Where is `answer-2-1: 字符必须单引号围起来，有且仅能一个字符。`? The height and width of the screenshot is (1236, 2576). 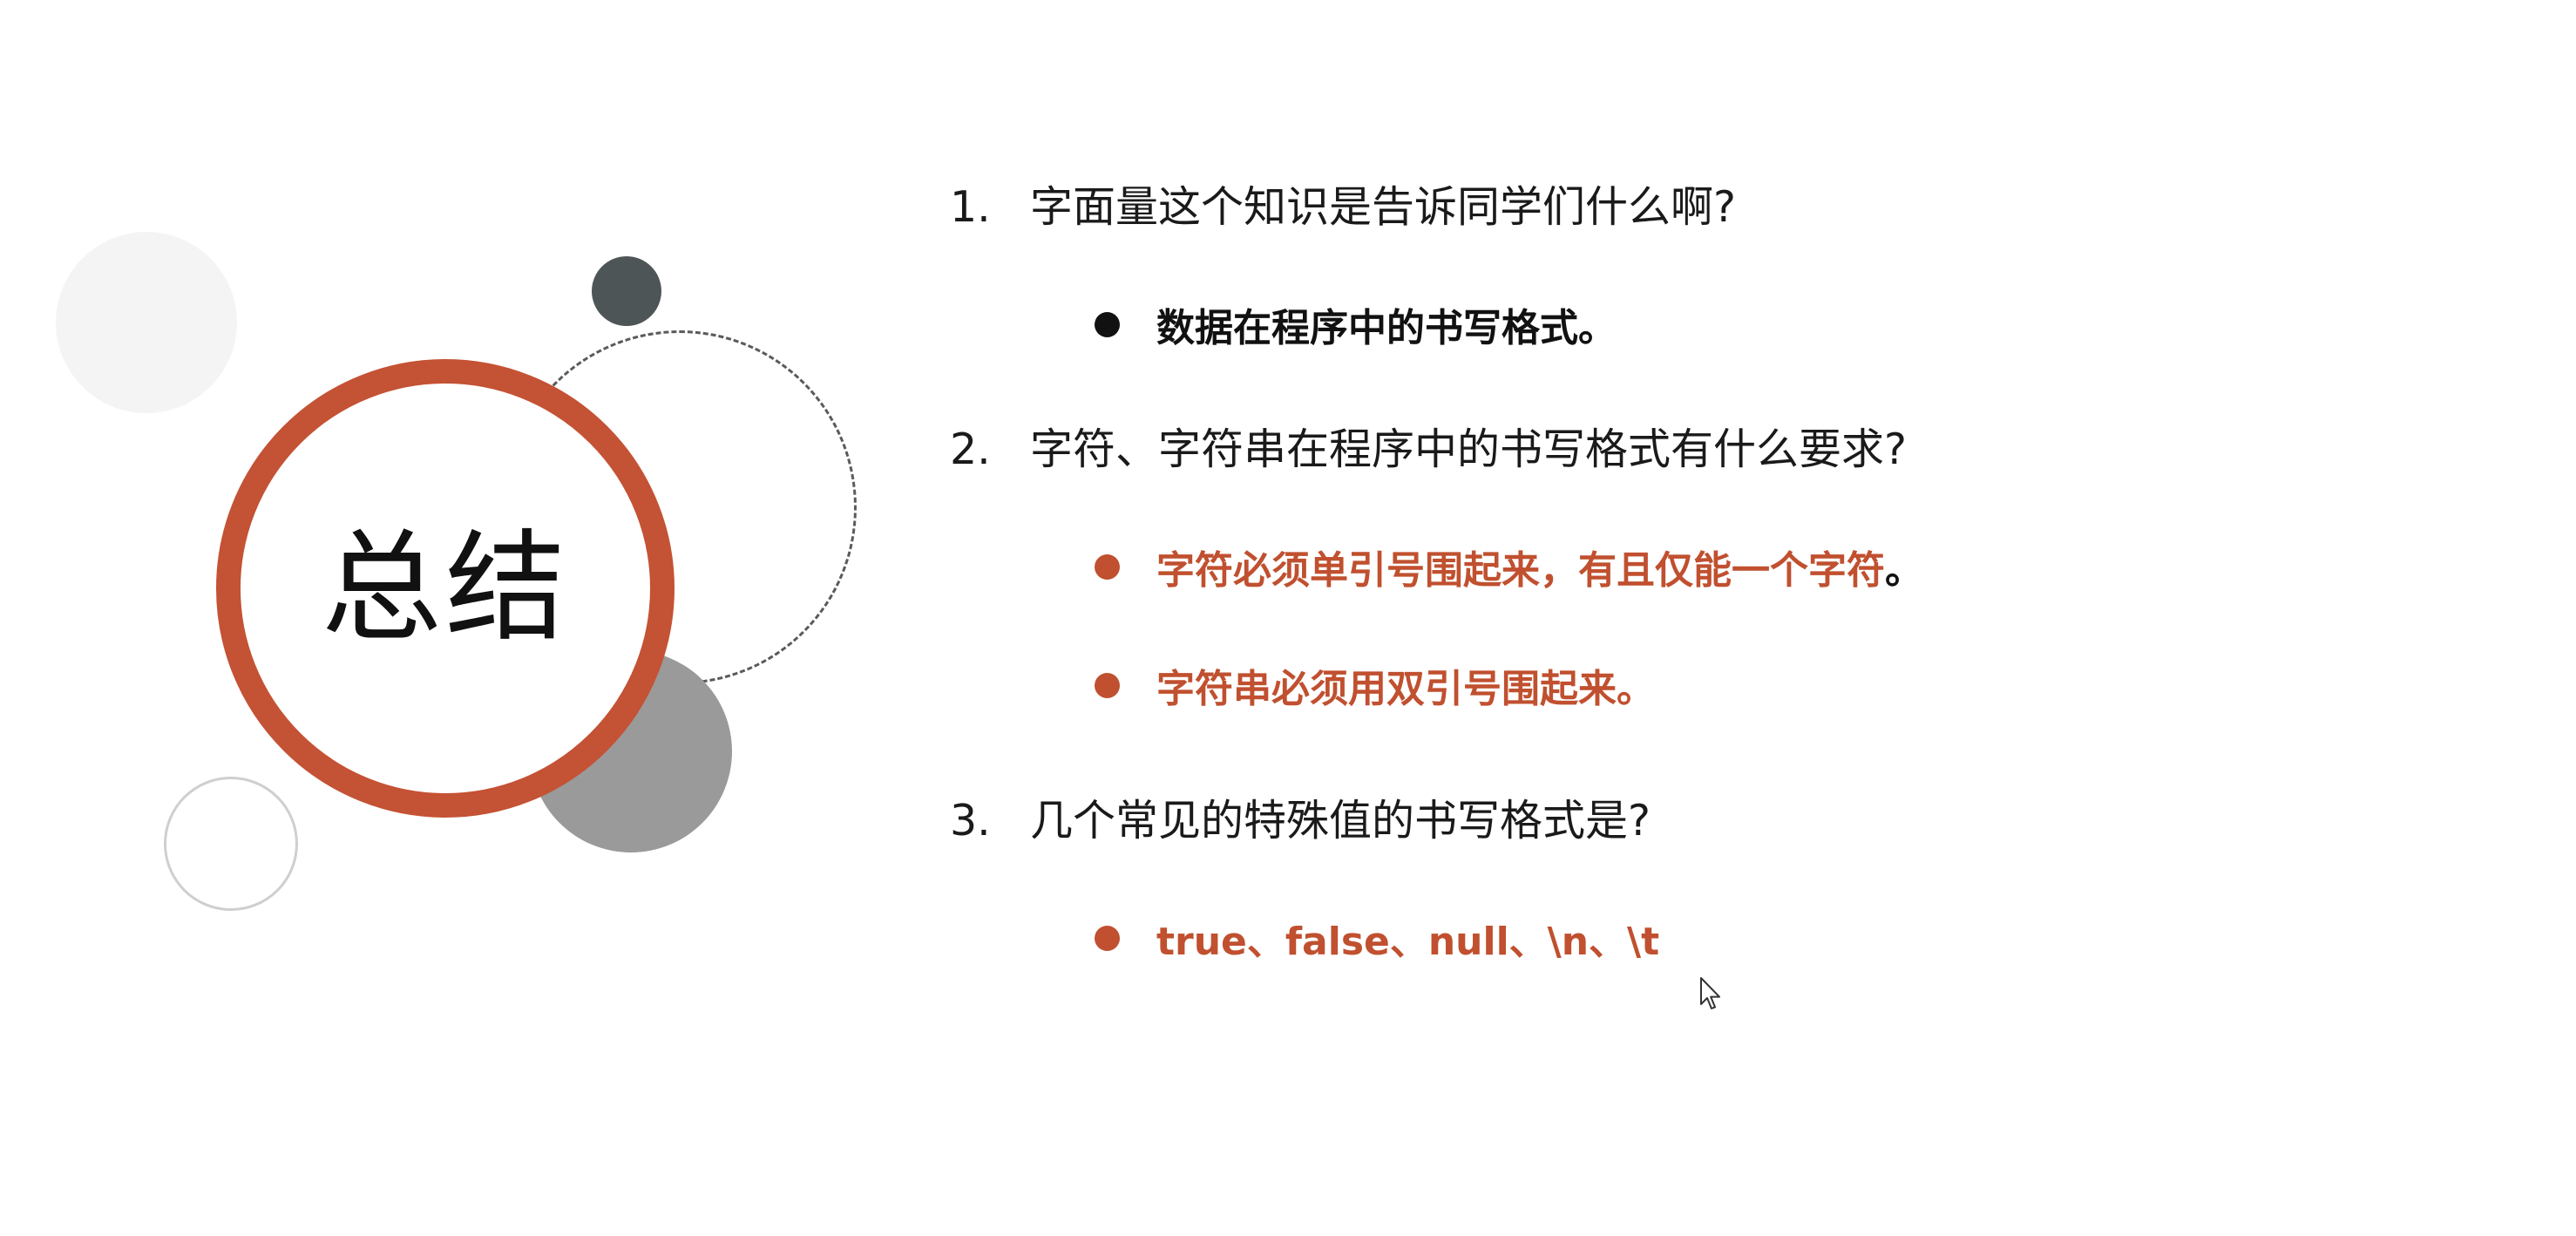 answer-2-1: 字符必须单引号围起来，有且仅能一个字符。 is located at coordinates (1509, 566).